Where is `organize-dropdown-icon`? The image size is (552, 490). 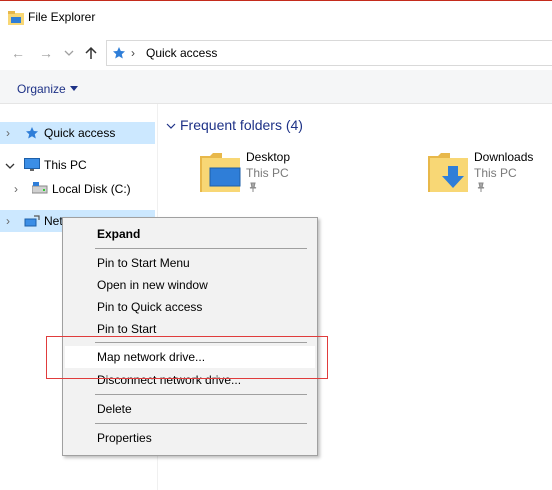
organize-dropdown-icon is located at coordinates (74, 88).